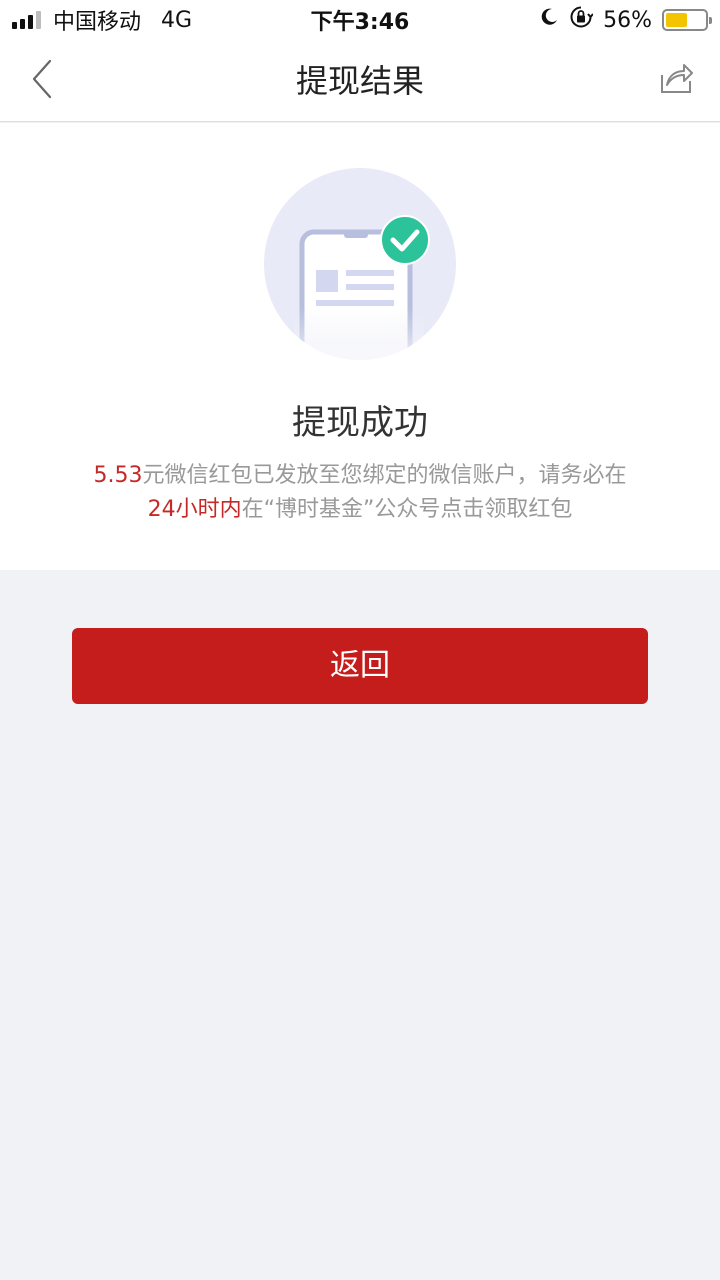 This screenshot has width=720, height=1280. What do you see at coordinates (194, 509) in the screenshot?
I see `claim-deadline: 24小时内` at bounding box center [194, 509].